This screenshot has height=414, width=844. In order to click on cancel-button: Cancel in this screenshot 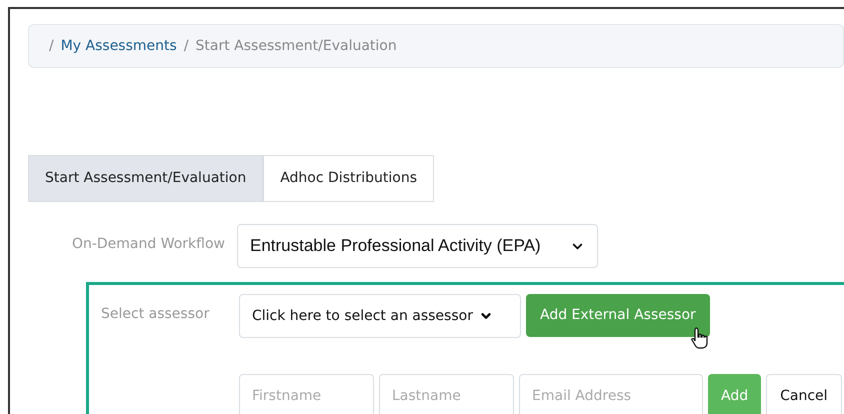, I will do `click(804, 394)`.